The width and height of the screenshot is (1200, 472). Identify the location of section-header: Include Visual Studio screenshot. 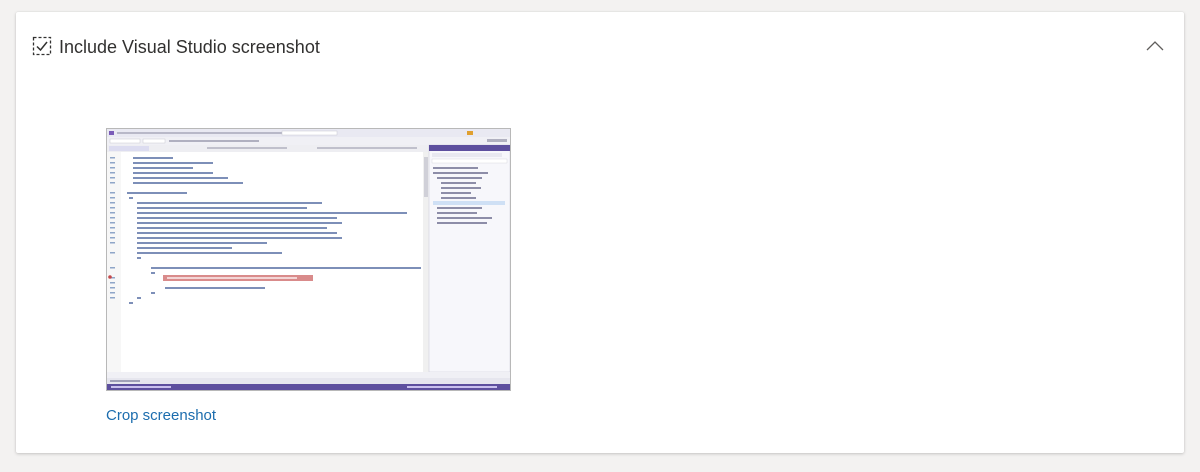
(600, 47).